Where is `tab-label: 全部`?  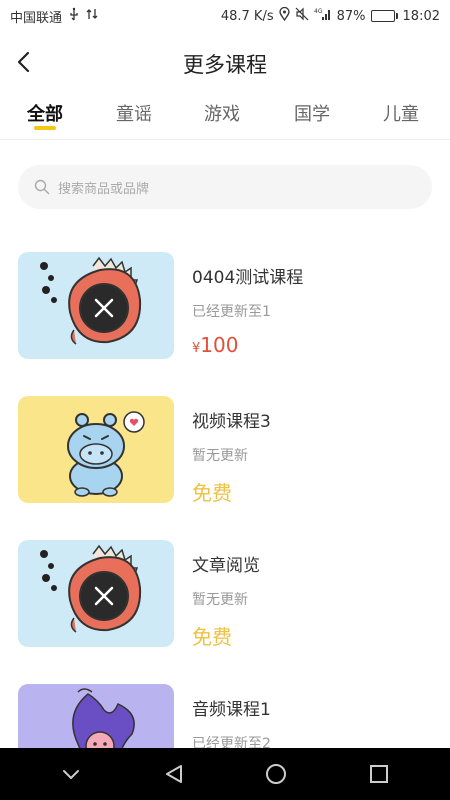 tab-label: 全部 is located at coordinates (45, 114).